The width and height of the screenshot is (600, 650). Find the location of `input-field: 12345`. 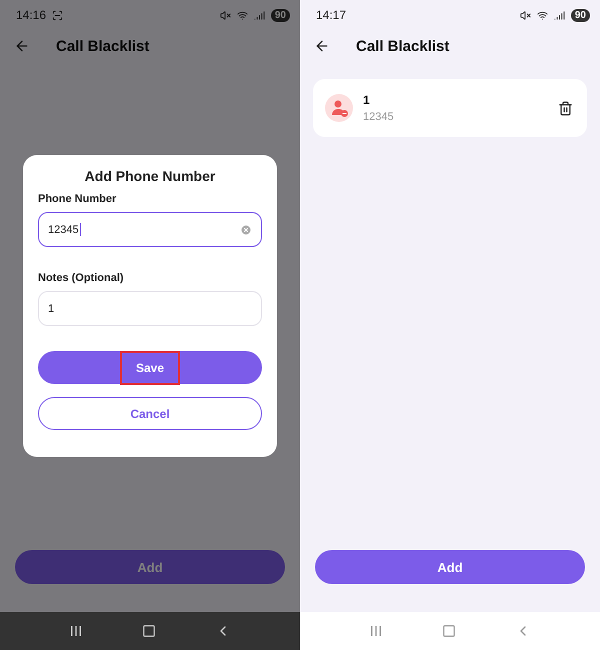

input-field: 12345 is located at coordinates (150, 229).